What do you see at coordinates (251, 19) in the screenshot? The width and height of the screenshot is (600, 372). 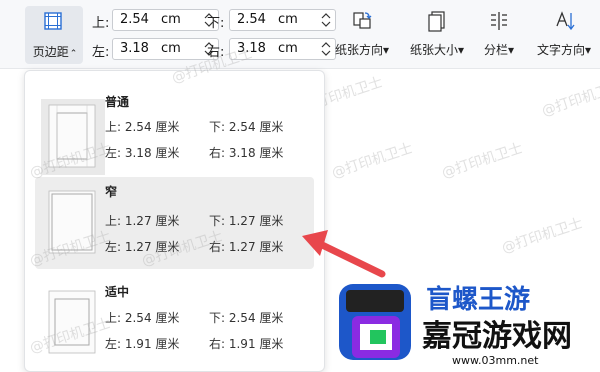 I see `bottom-margin-value: 2.54` at bounding box center [251, 19].